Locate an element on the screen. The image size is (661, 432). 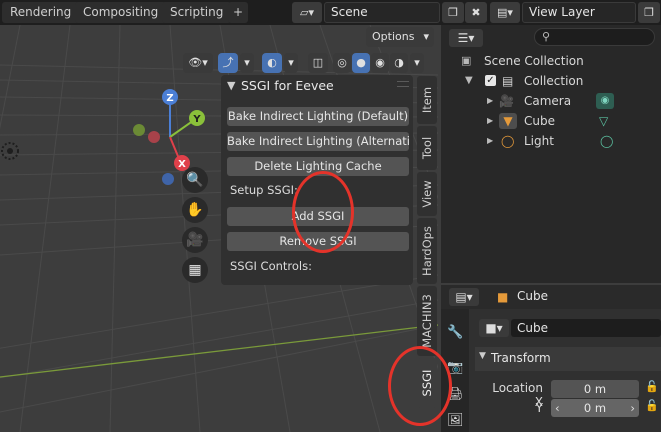
options-dropdown: Options ▾ is located at coordinates (400, 37).